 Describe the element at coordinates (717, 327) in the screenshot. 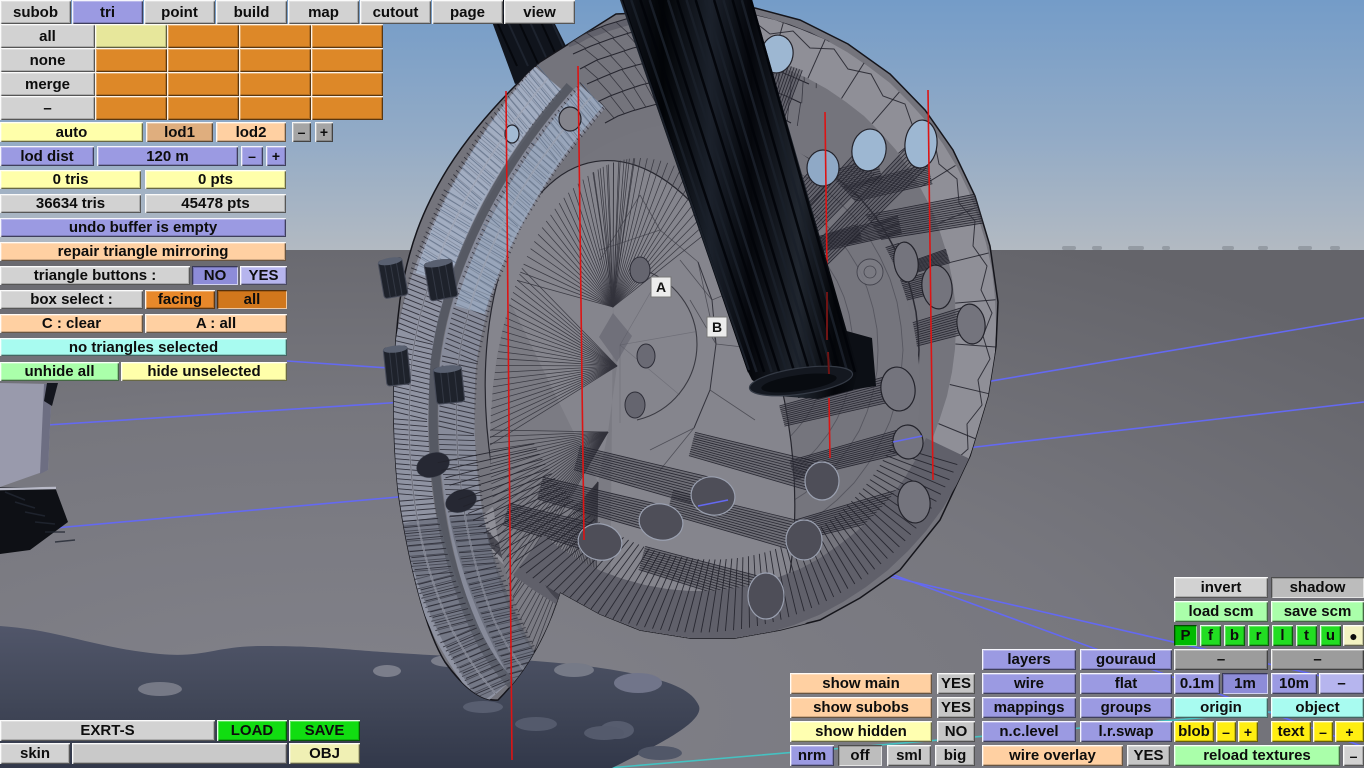

I see `svg-text: B` at that location.